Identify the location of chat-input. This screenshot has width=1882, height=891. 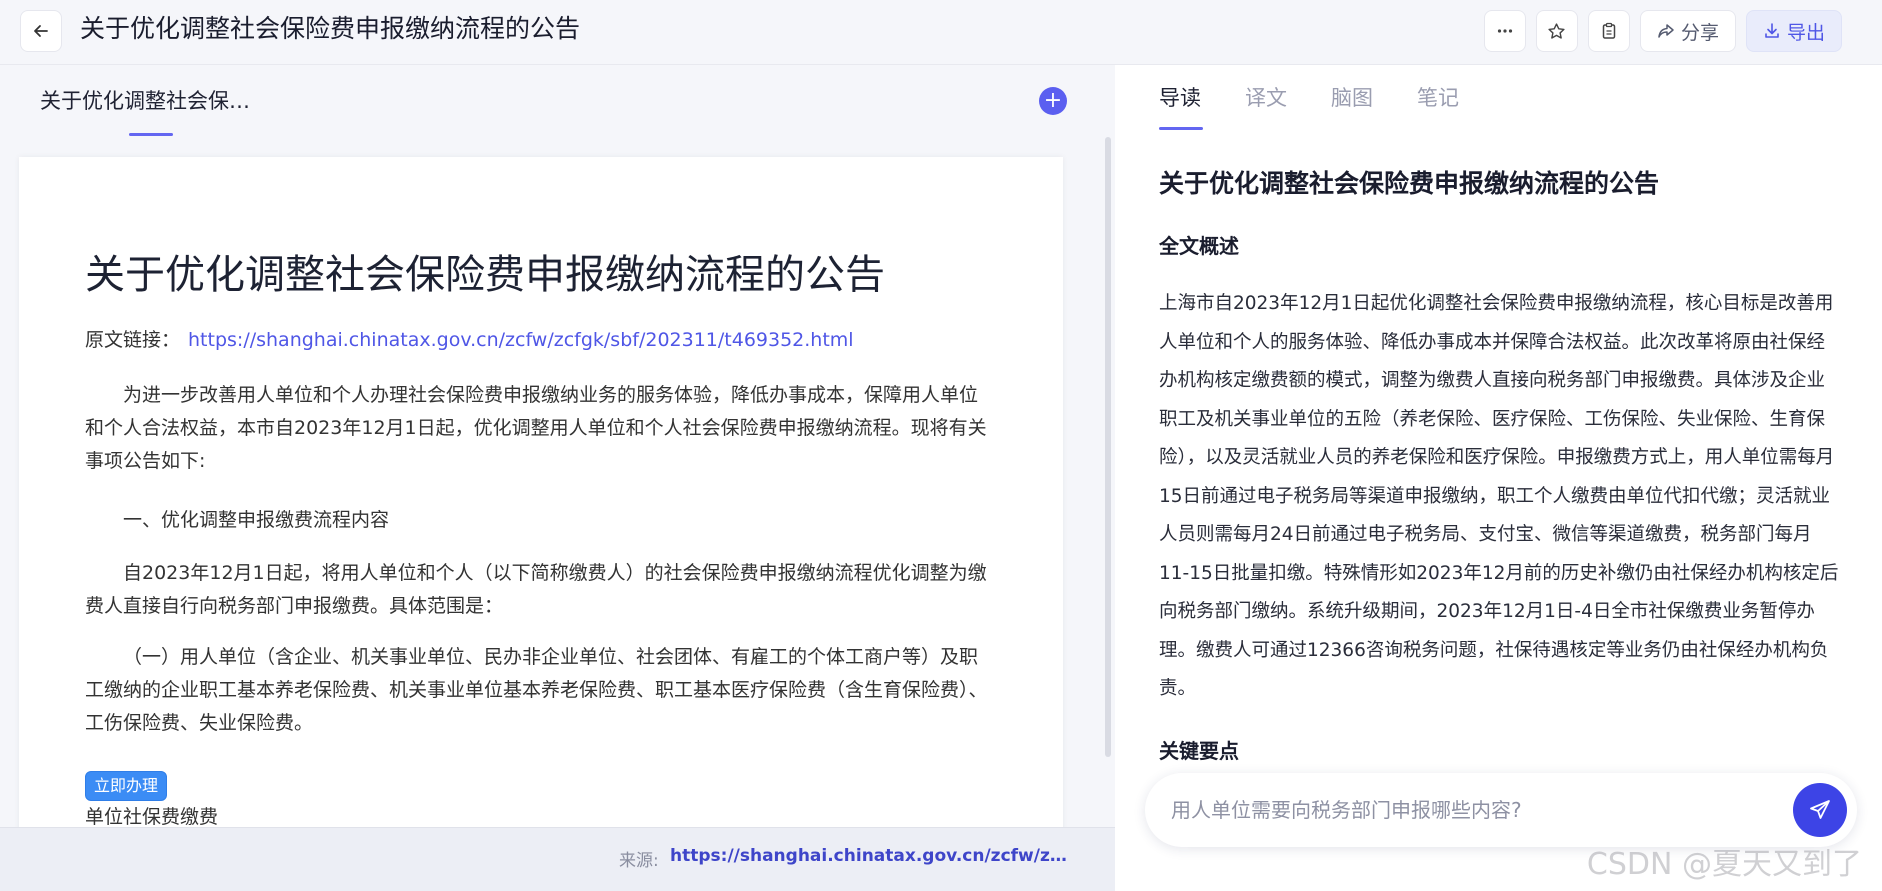
(1461, 810).